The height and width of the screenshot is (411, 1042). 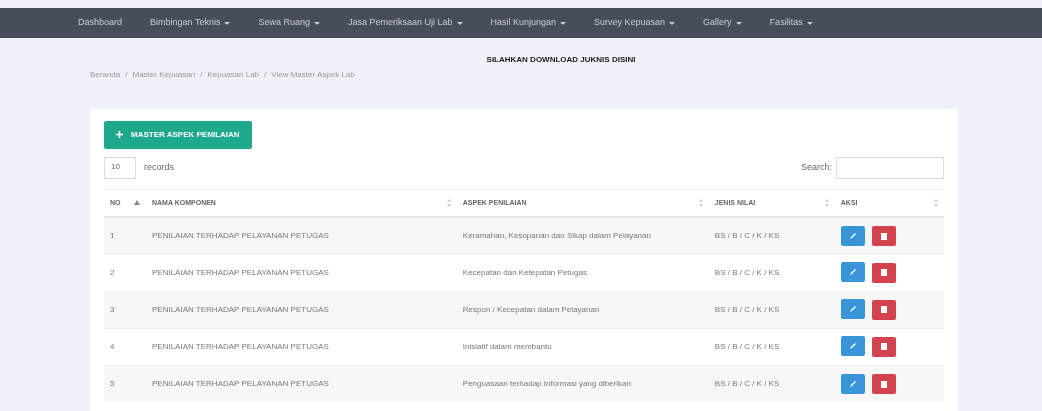 I want to click on search-field, so click(x=890, y=167).